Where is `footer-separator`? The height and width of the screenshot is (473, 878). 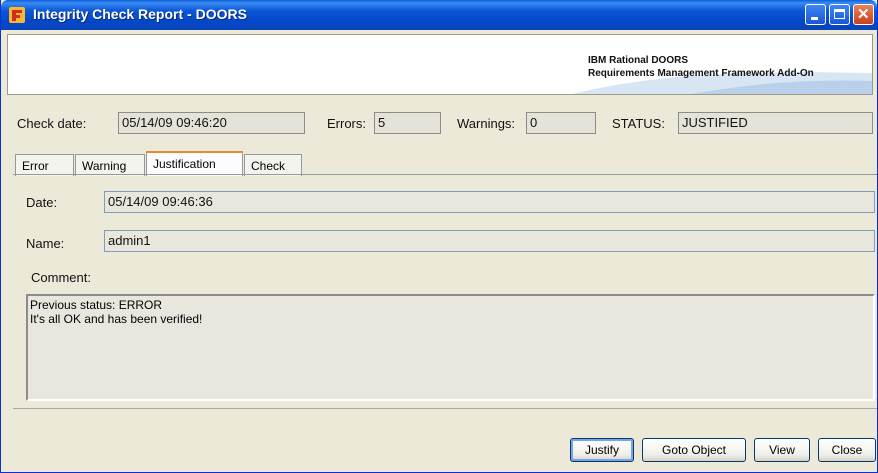
footer-separator is located at coordinates (445, 408).